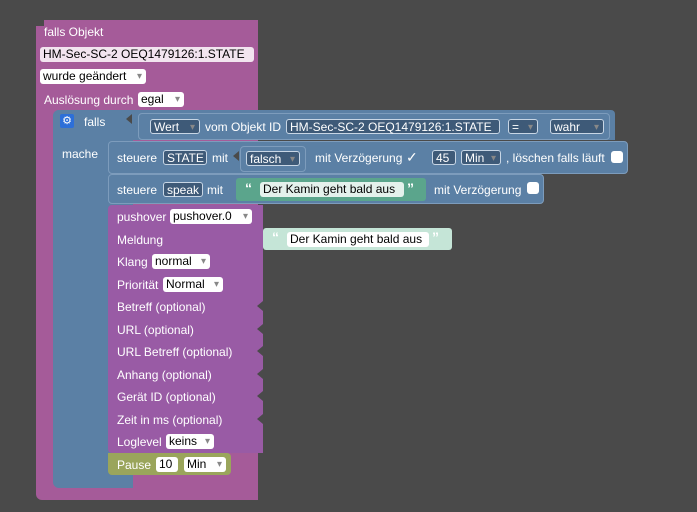 The image size is (697, 512). I want to click on compare-value-select: wahr, so click(577, 127).